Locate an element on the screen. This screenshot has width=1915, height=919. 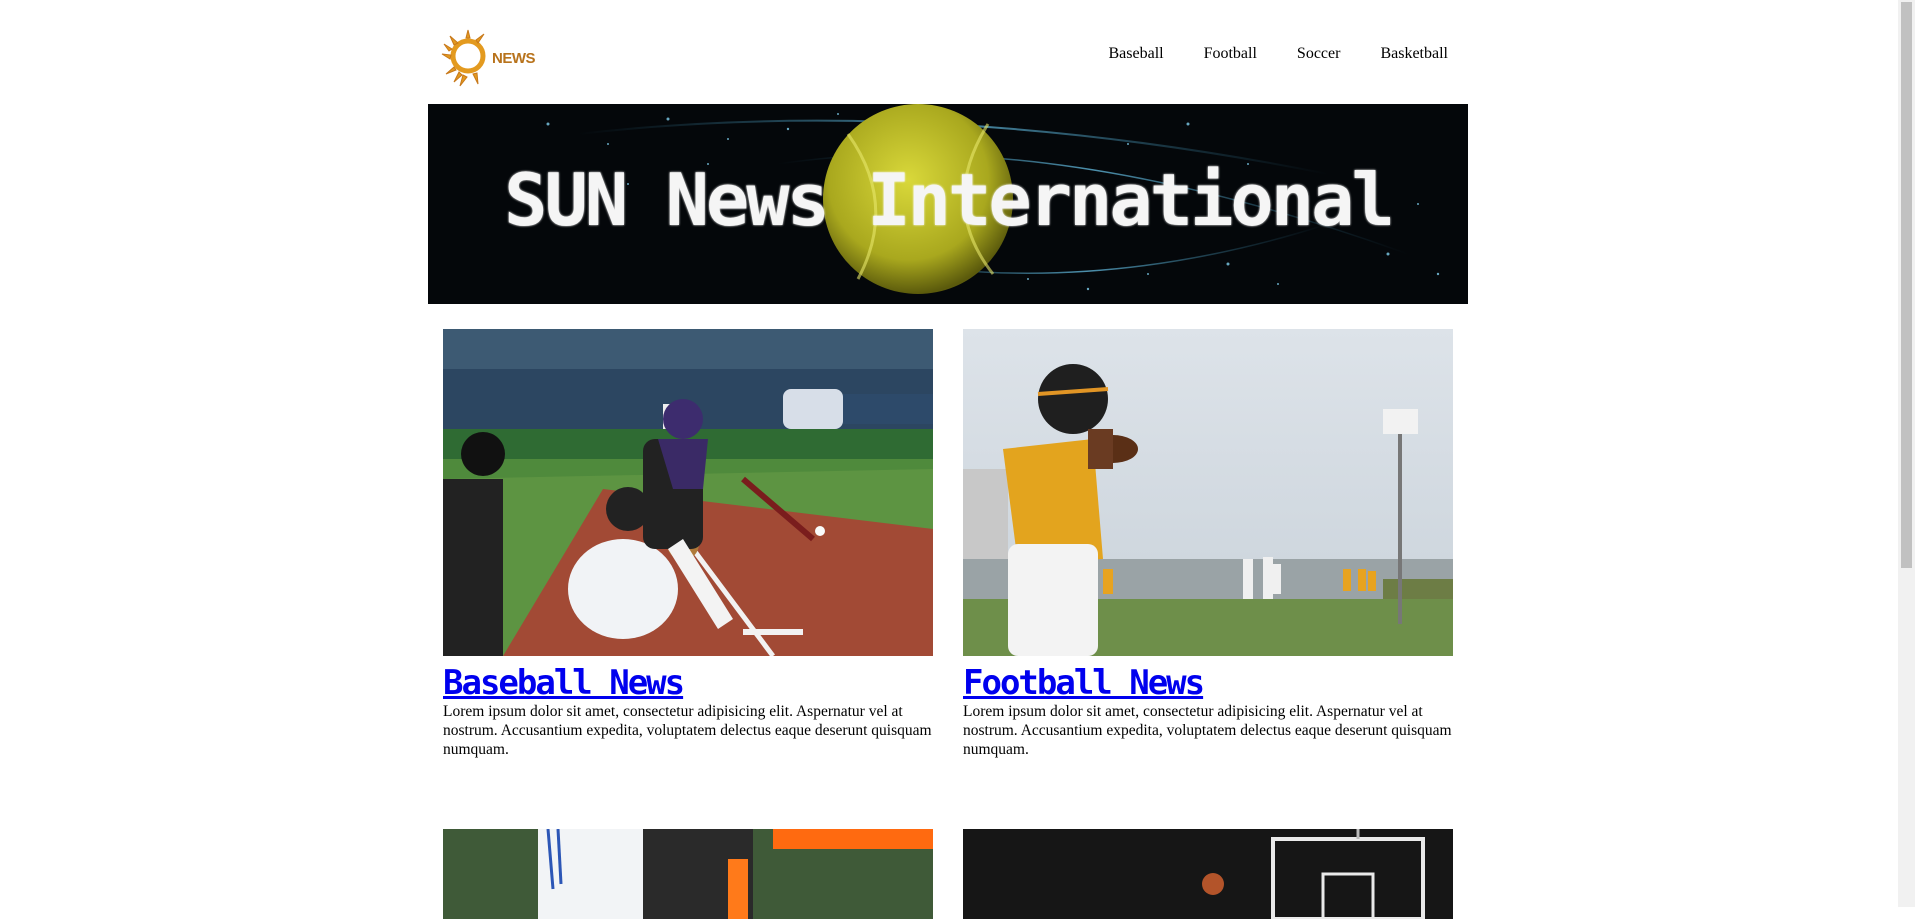
page-scrollbar is located at coordinates (1906, 453).